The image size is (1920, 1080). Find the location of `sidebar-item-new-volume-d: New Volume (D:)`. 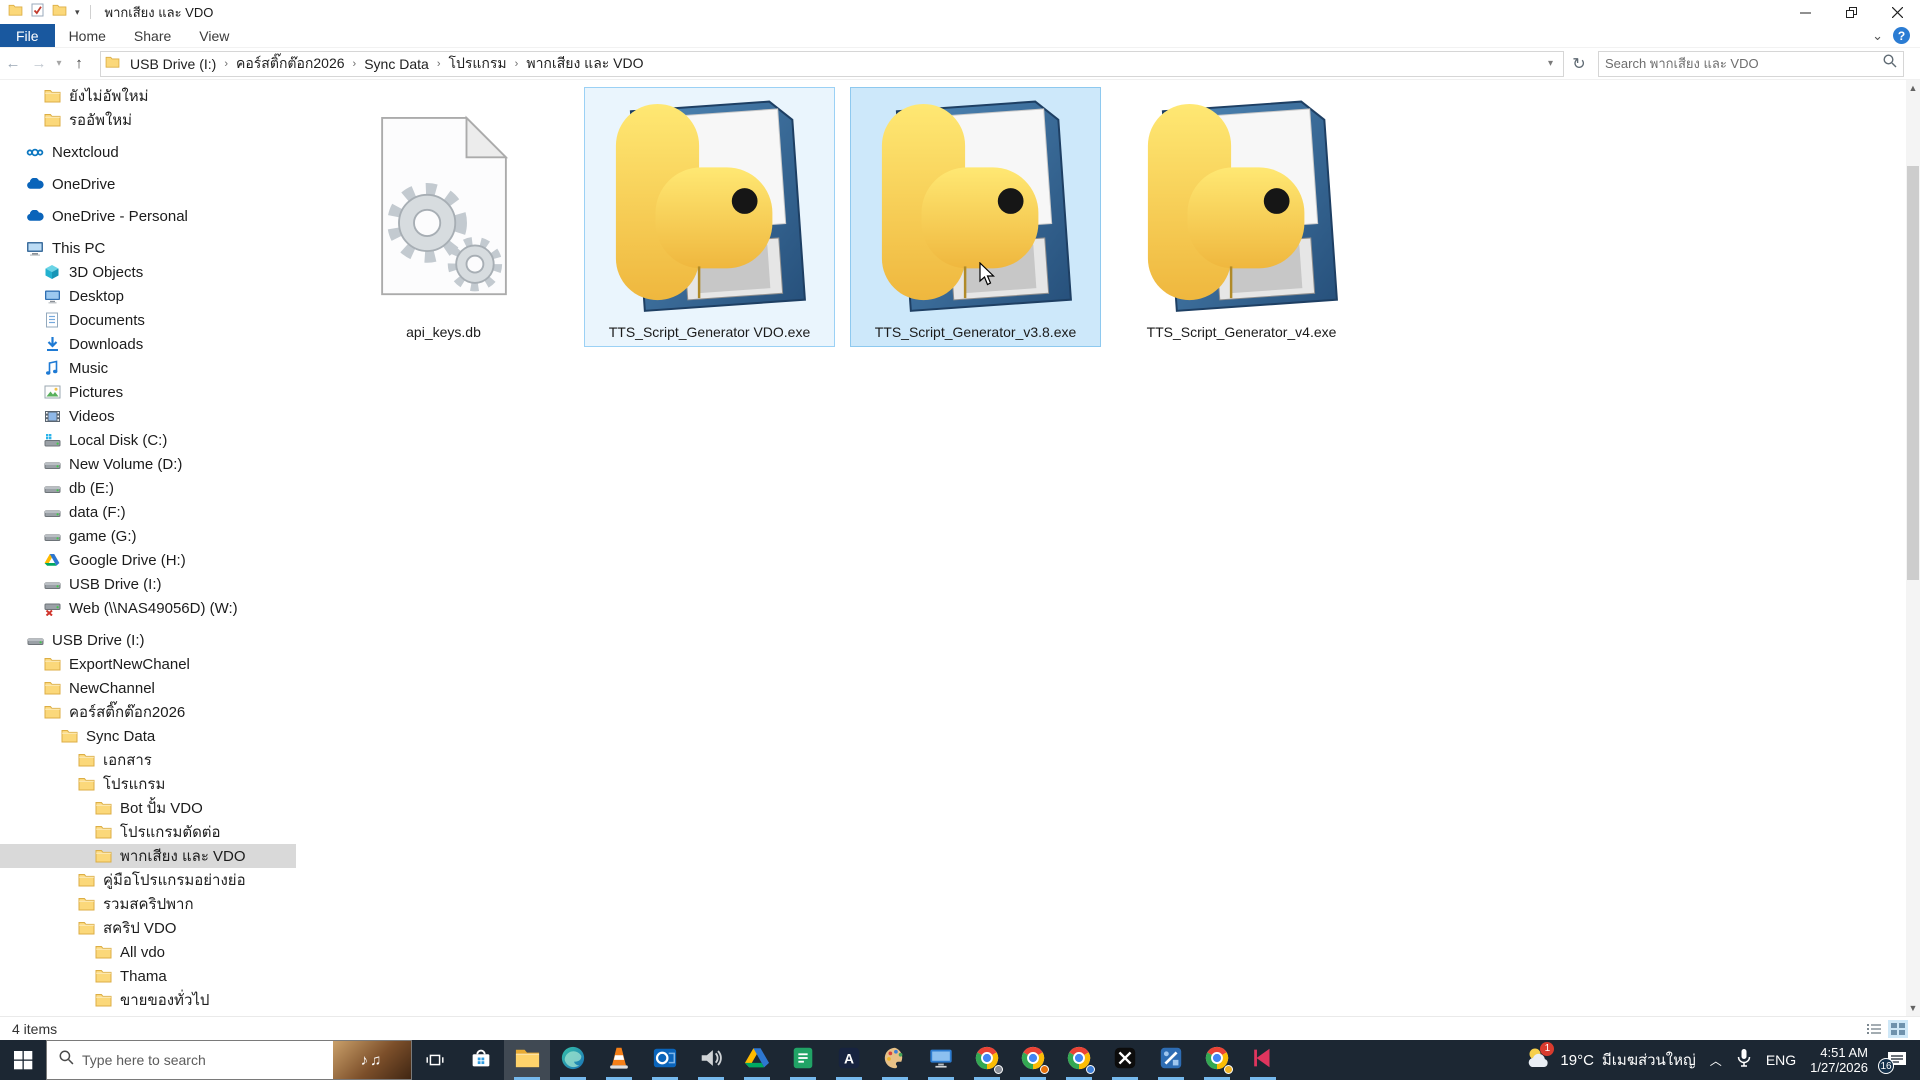

sidebar-item-new-volume-d: New Volume (D:) is located at coordinates (148, 464).